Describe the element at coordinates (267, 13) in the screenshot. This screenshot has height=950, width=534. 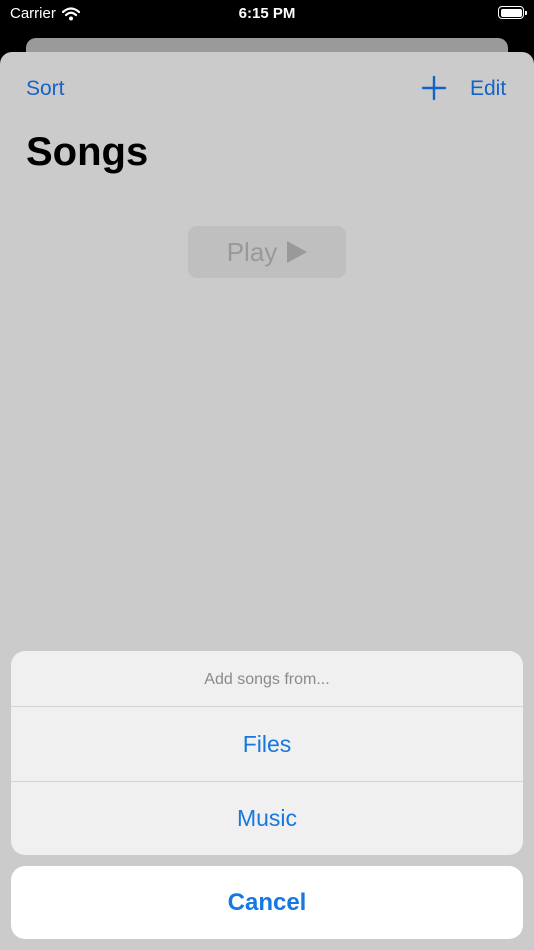
I see `status-time: 6:15 PM` at that location.